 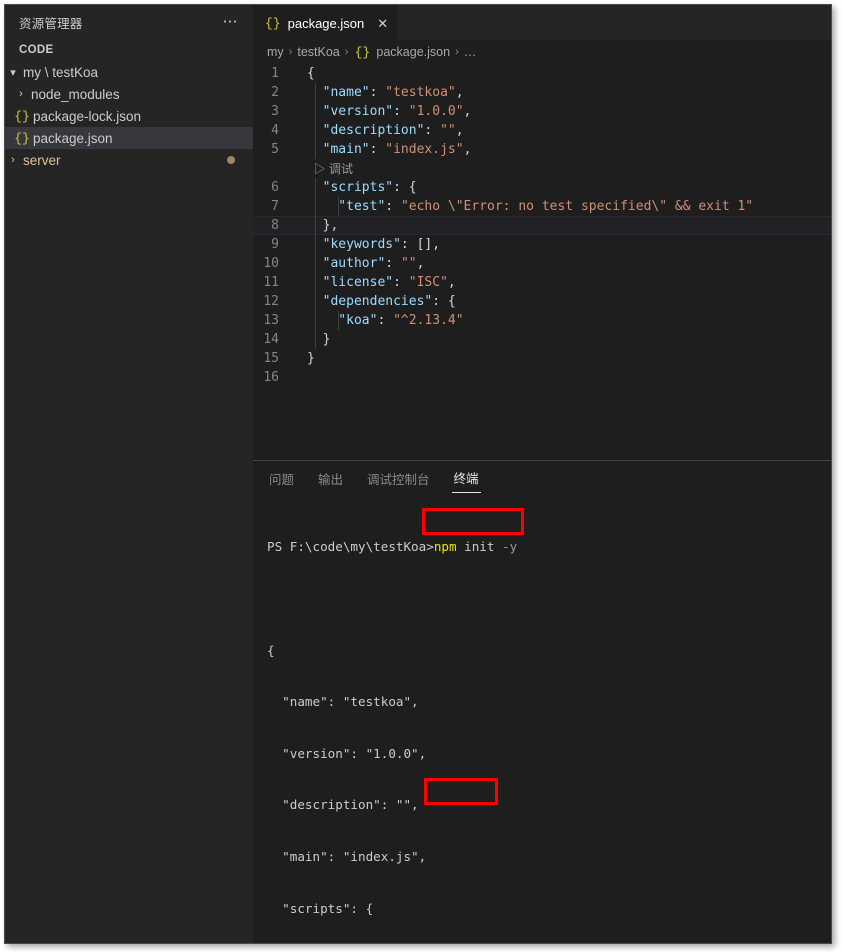 What do you see at coordinates (341, 169) in the screenshot?
I see `codelens-label: 调试` at bounding box center [341, 169].